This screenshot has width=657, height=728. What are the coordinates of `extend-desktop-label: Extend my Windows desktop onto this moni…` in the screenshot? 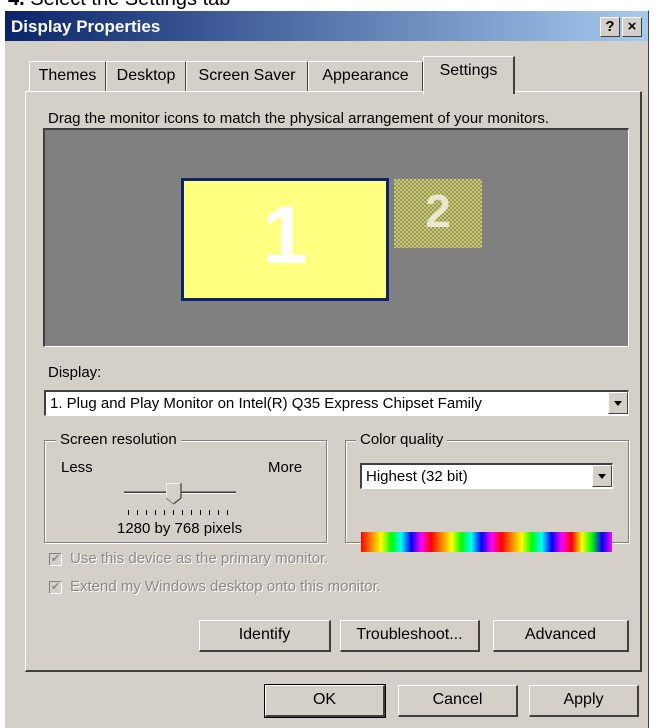 It's located at (225, 586).